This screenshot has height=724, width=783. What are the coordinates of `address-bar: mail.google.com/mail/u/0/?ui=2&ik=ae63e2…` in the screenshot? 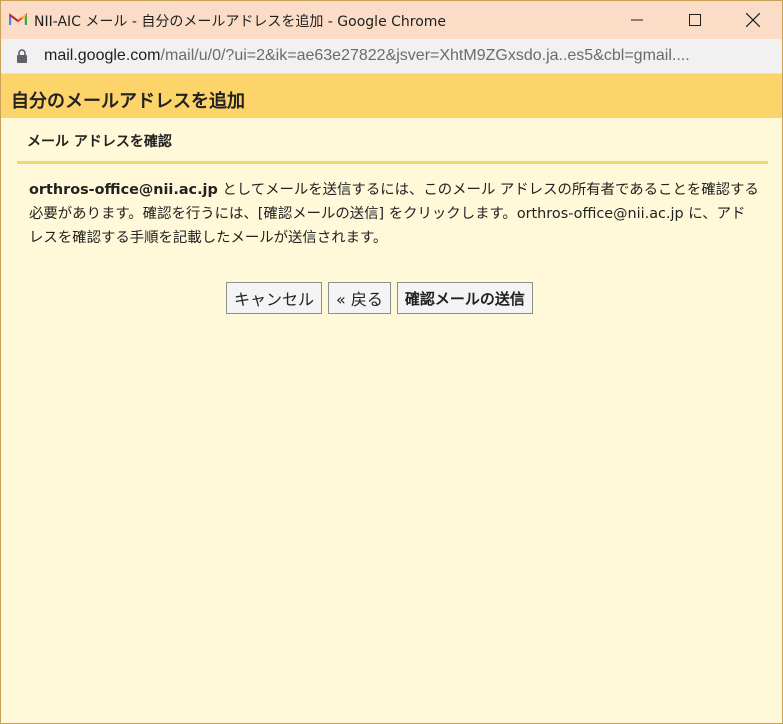 It's located at (391, 56).